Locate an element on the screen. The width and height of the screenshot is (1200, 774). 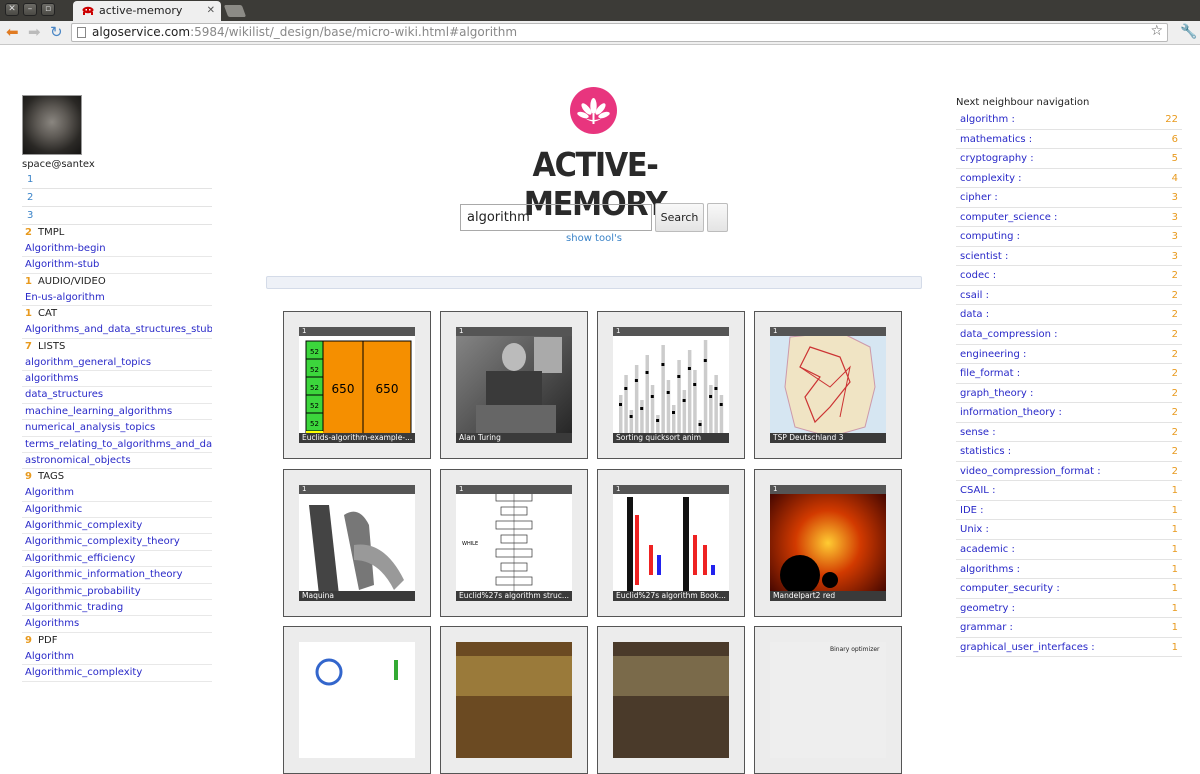
reload-icon: ↻ is located at coordinates (56, 32).